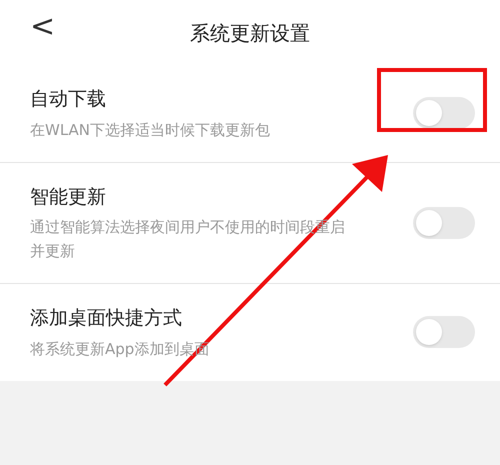  Describe the element at coordinates (68, 99) in the screenshot. I see `setting-title: 自动下载` at that location.